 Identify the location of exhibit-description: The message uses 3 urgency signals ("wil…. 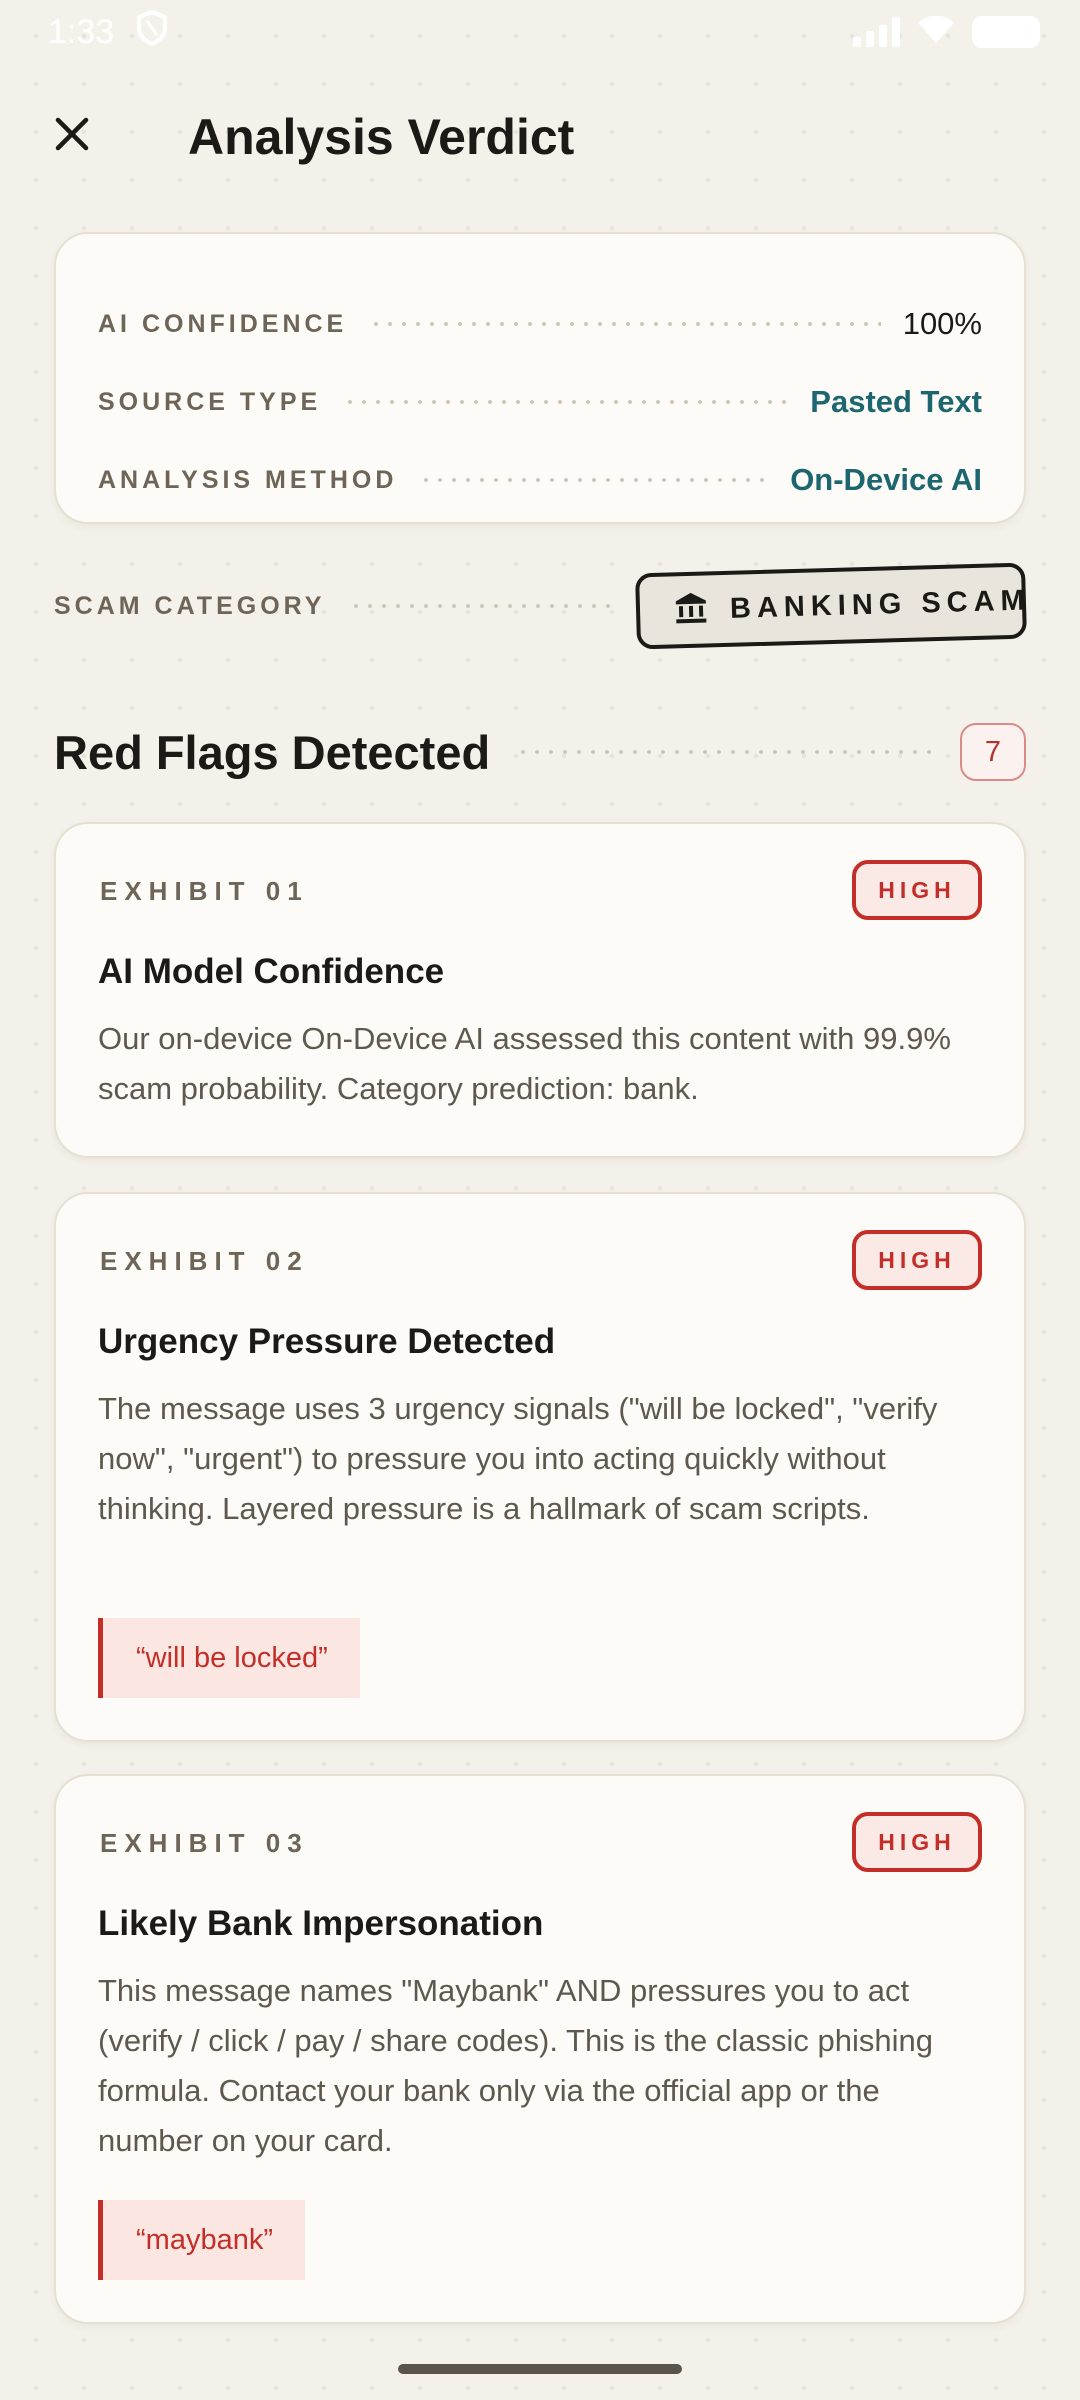
(518, 1458).